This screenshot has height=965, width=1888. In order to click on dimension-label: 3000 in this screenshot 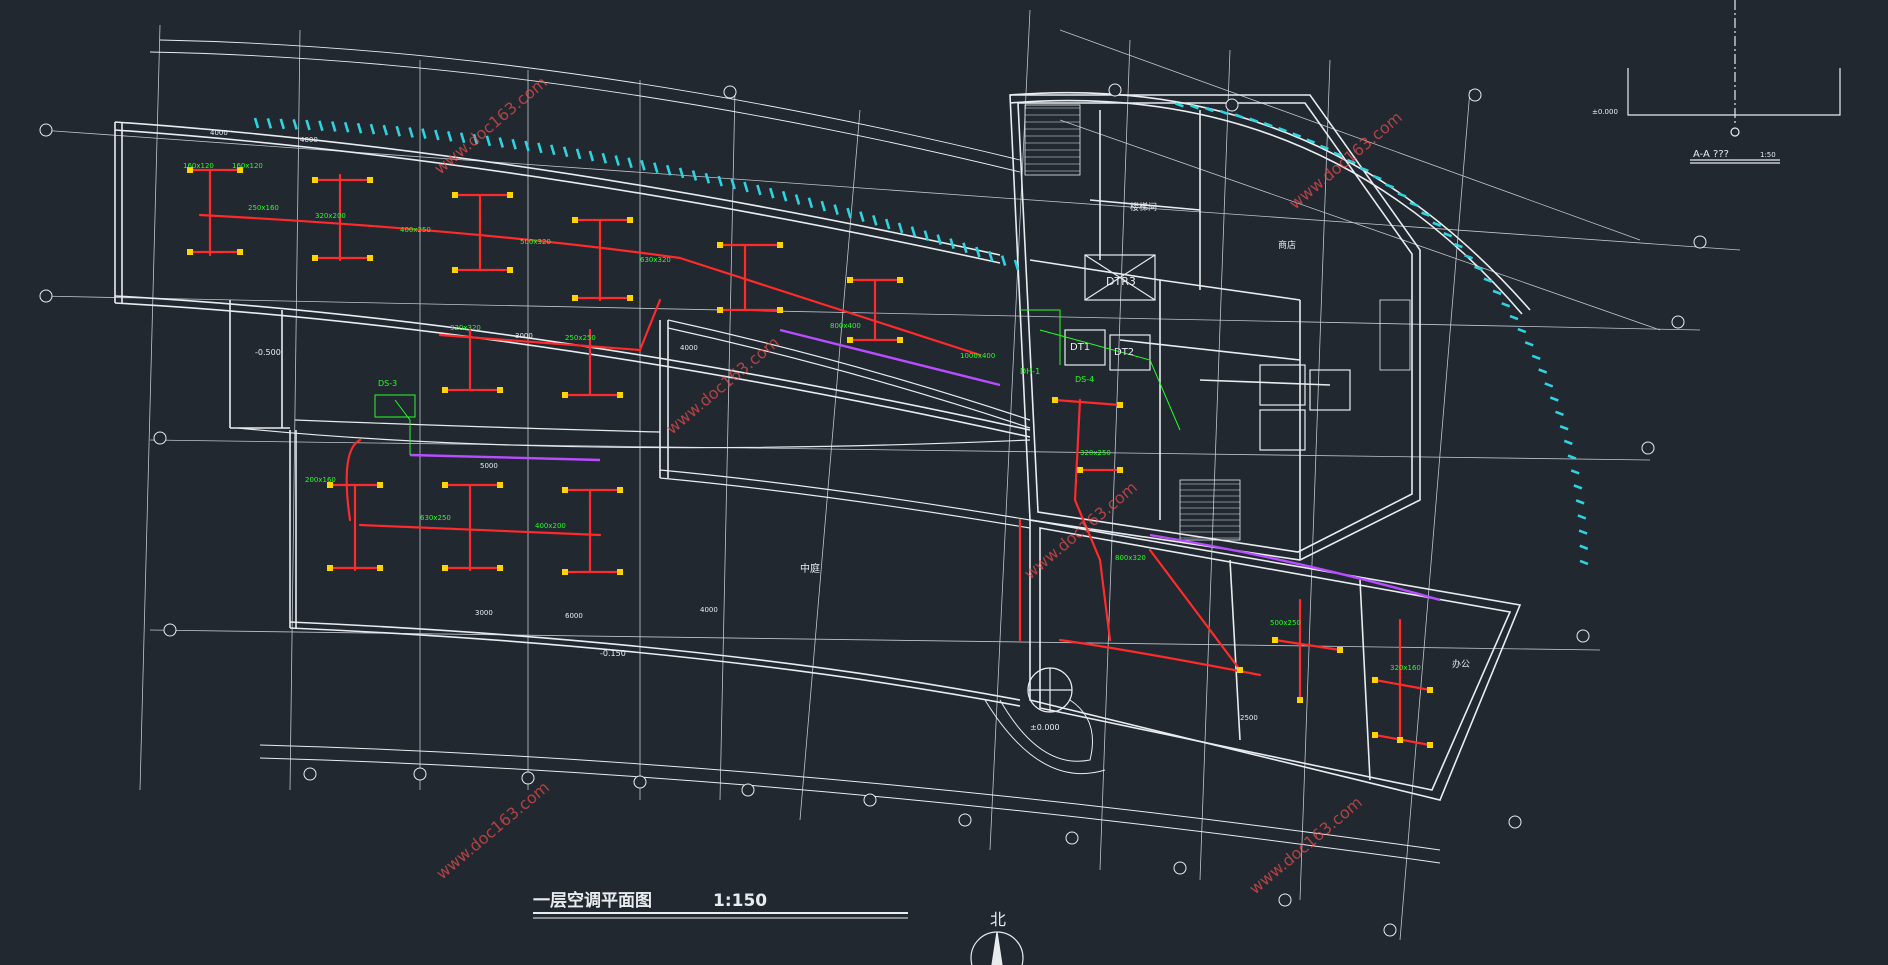, I will do `click(484, 613)`.